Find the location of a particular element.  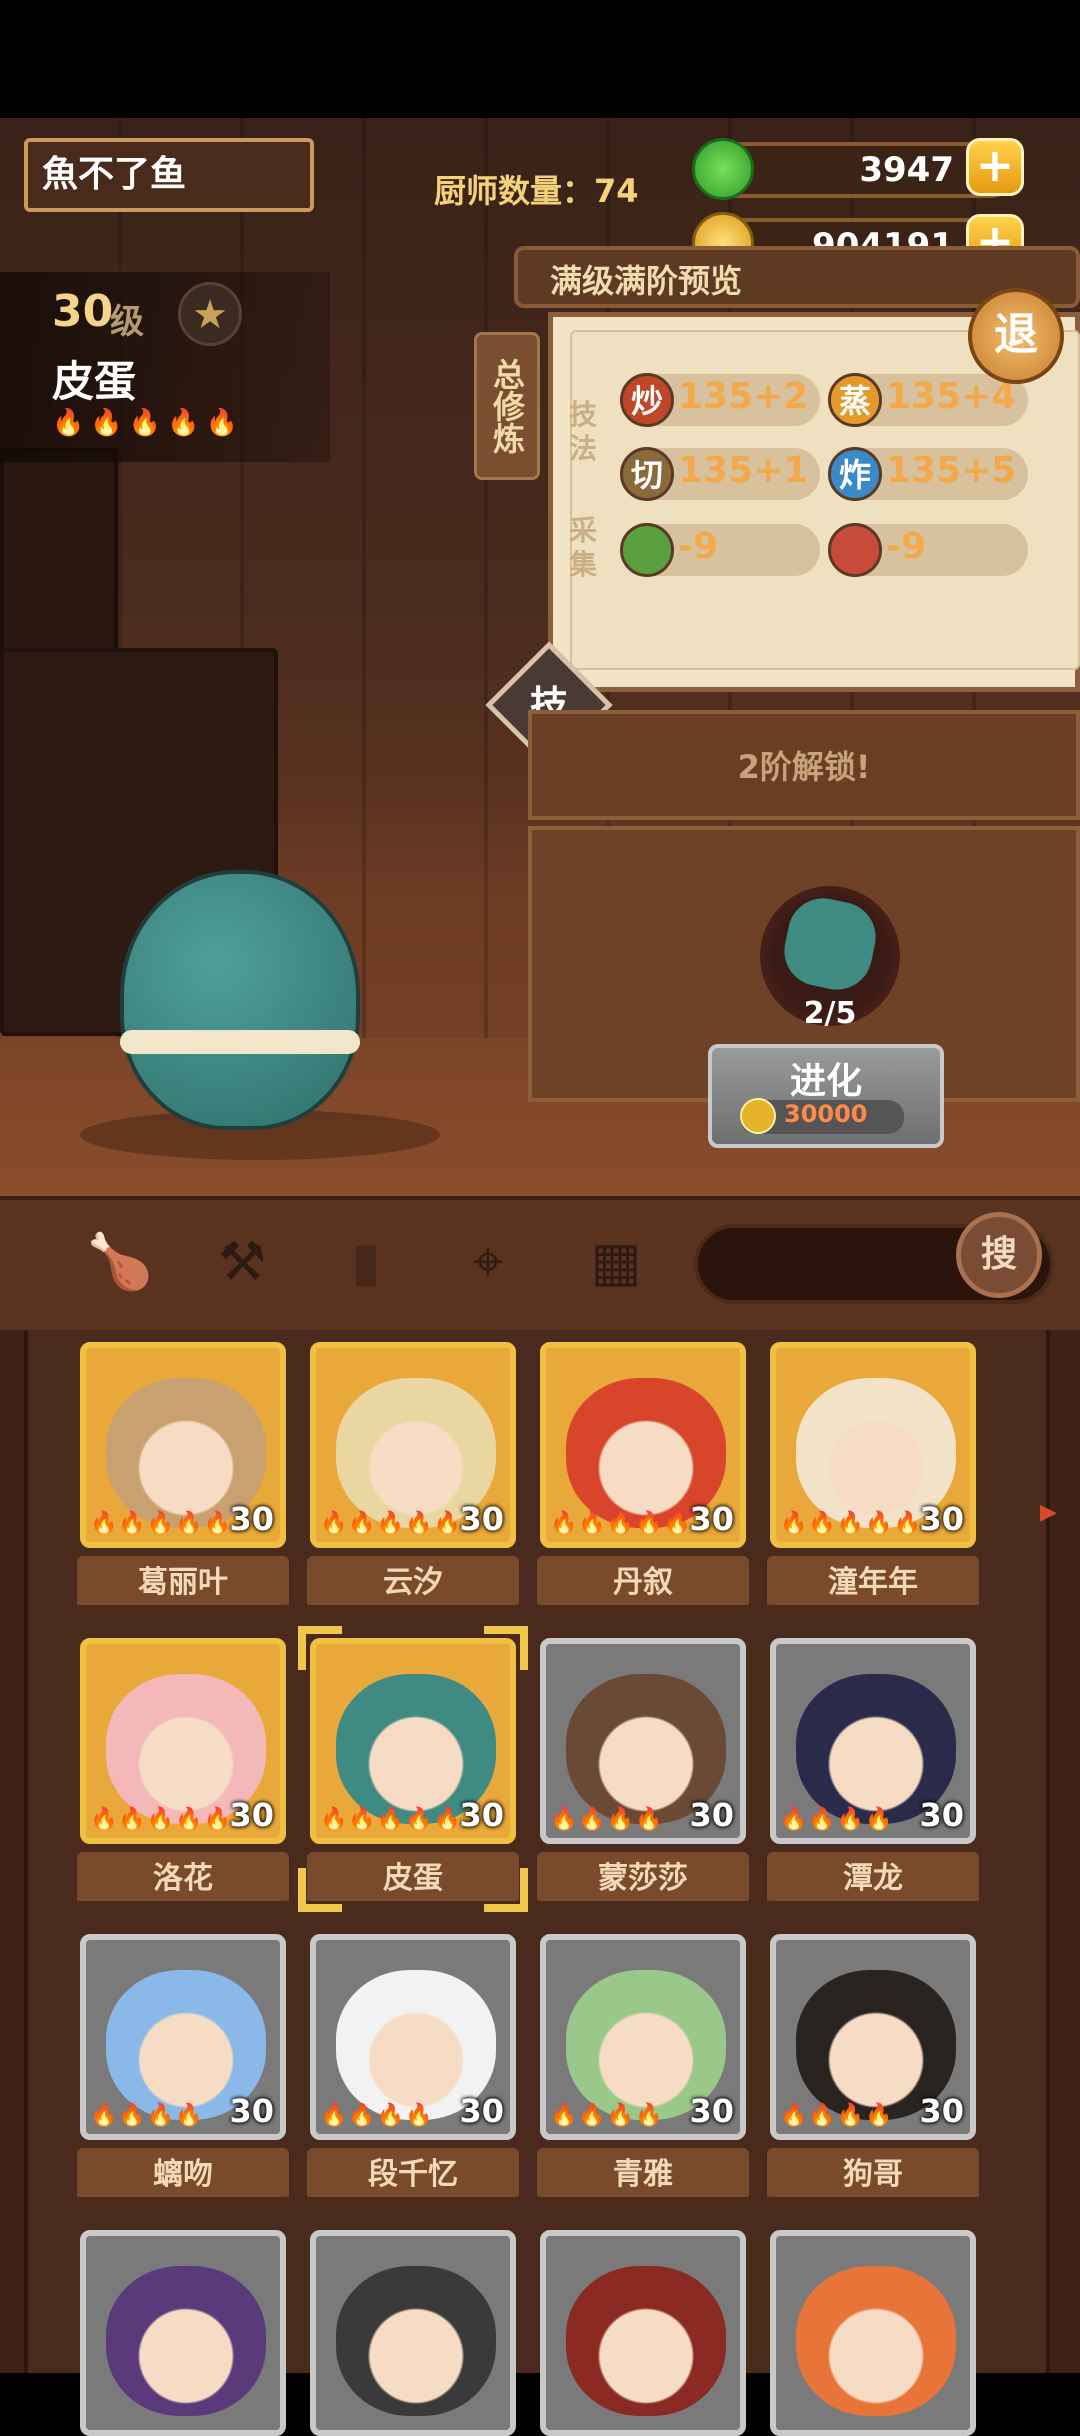

steam-icon: 蒸 is located at coordinates (855, 400).